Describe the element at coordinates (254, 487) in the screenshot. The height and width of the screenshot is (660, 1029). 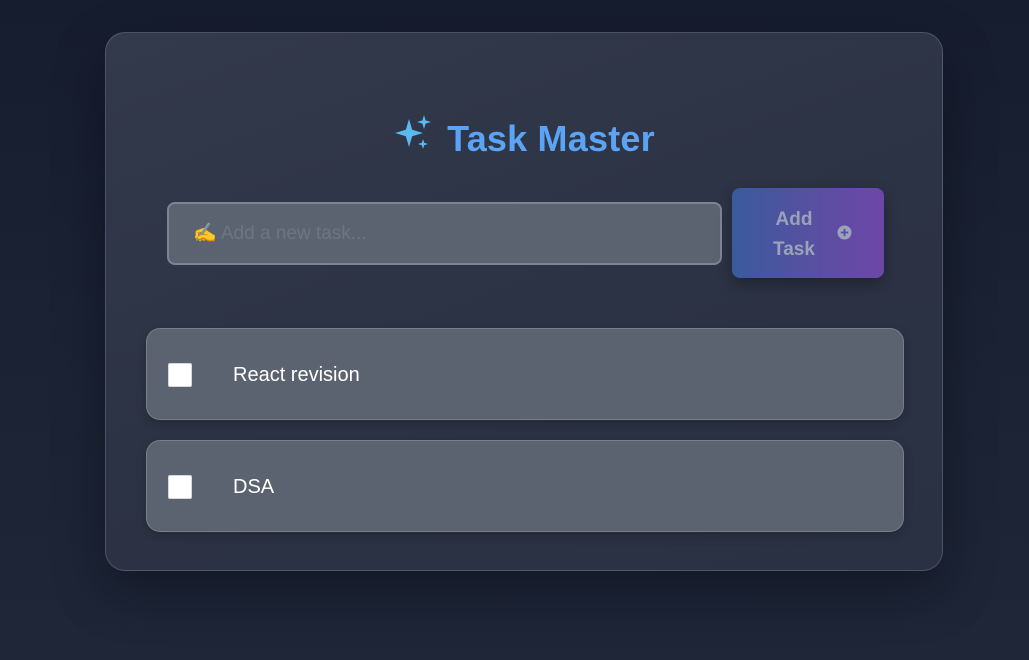
I see `task-text: DSA` at that location.